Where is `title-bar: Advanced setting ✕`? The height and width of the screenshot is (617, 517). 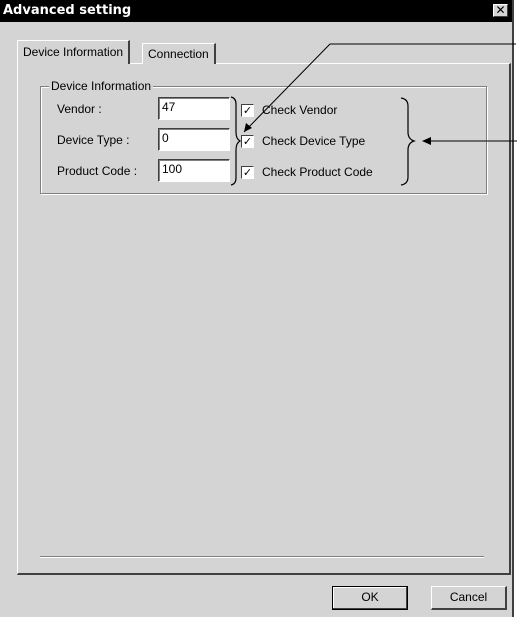
title-bar: Advanced setting ✕ is located at coordinates (256, 11).